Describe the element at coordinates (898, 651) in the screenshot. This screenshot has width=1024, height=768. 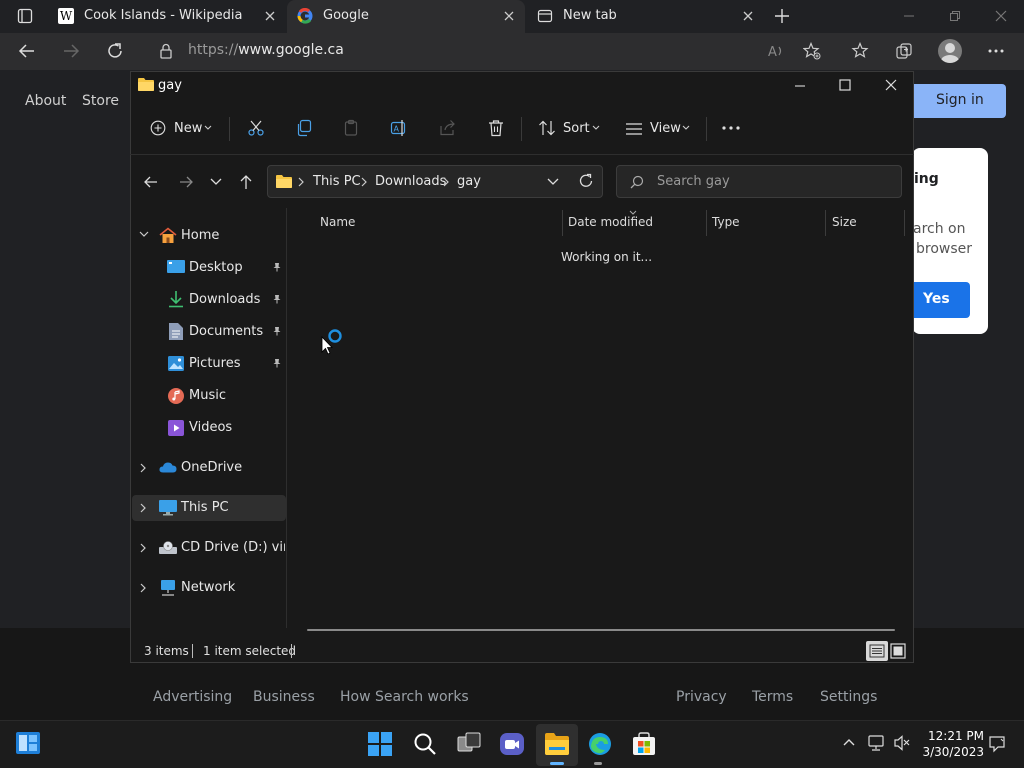
I see `large-icons-view-icon` at that location.